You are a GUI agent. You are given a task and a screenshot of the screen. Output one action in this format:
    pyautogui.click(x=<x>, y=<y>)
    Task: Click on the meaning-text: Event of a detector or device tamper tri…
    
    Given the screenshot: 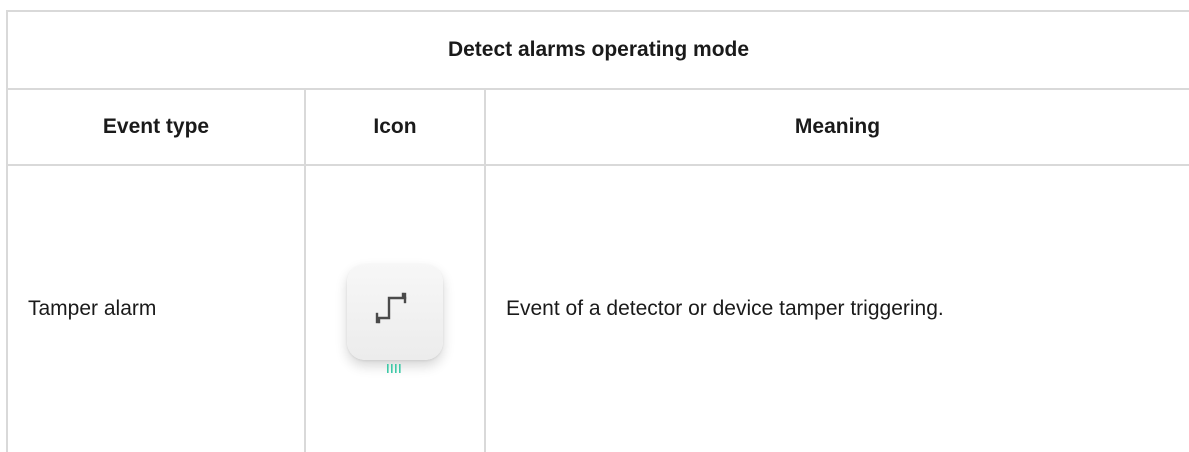 What is the action you would take?
    pyautogui.click(x=725, y=308)
    